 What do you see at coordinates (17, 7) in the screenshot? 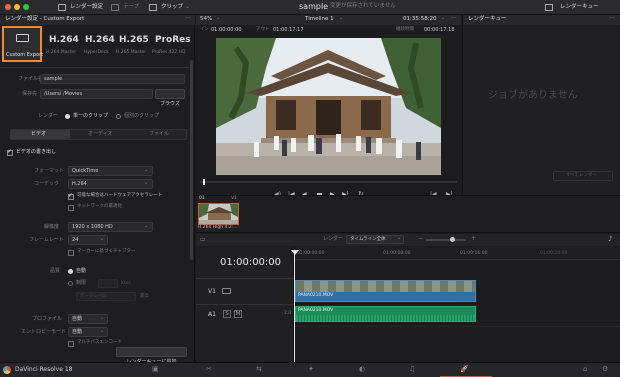
I see `minimize-window-button` at bounding box center [17, 7].